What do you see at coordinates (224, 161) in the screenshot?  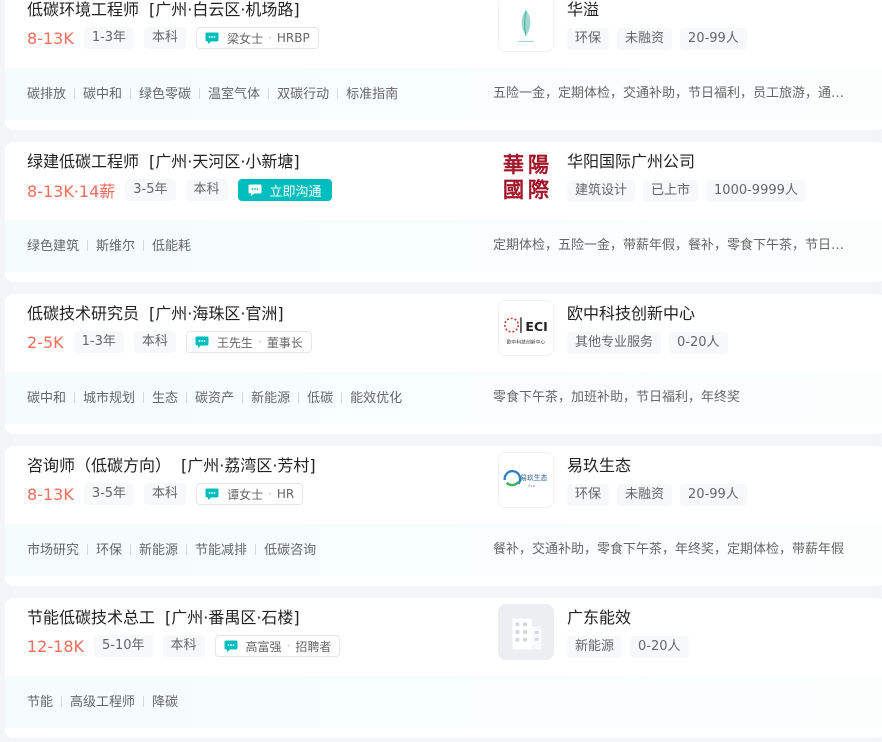 I see `job-location: [广州·天河区·小新塘]` at bounding box center [224, 161].